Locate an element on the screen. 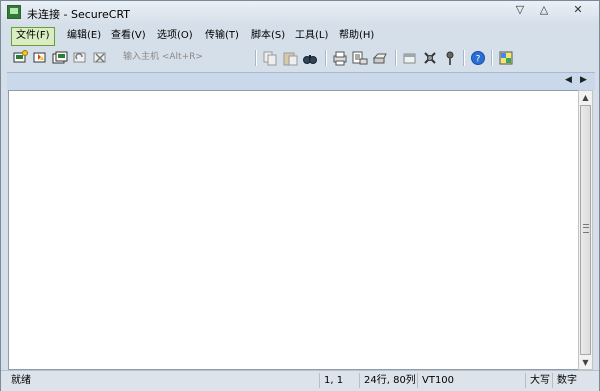 This screenshot has width=600, height=391. menu-tools: 工具(L) is located at coordinates (311, 35).